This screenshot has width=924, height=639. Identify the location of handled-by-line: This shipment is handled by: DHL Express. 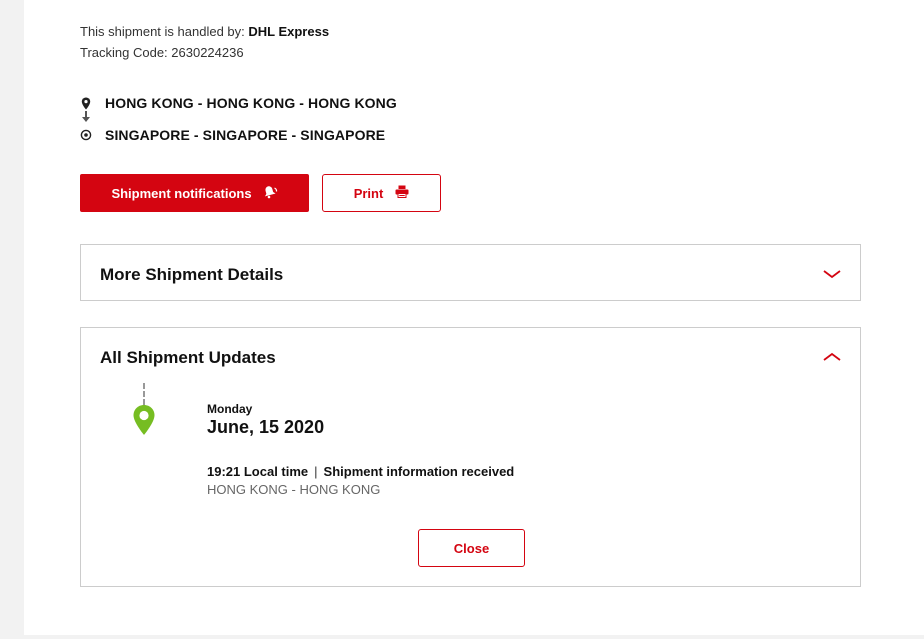
(204, 31).